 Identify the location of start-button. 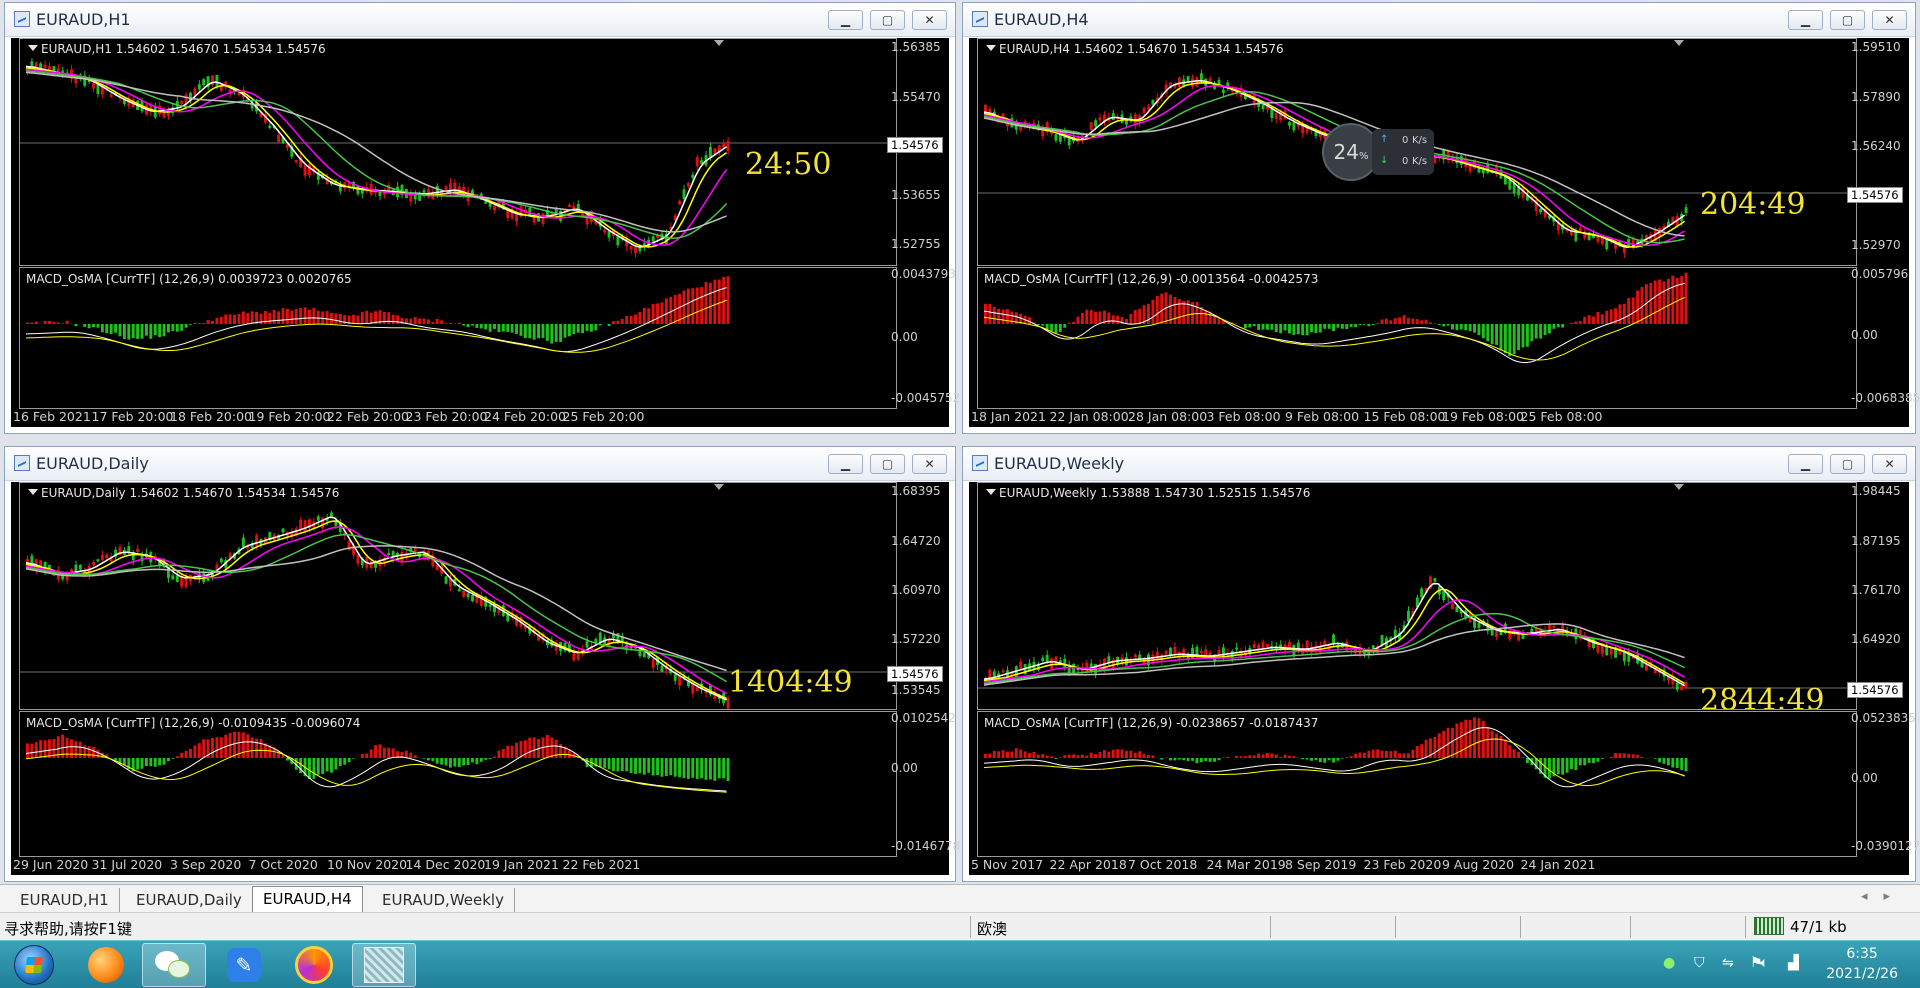
(34, 965).